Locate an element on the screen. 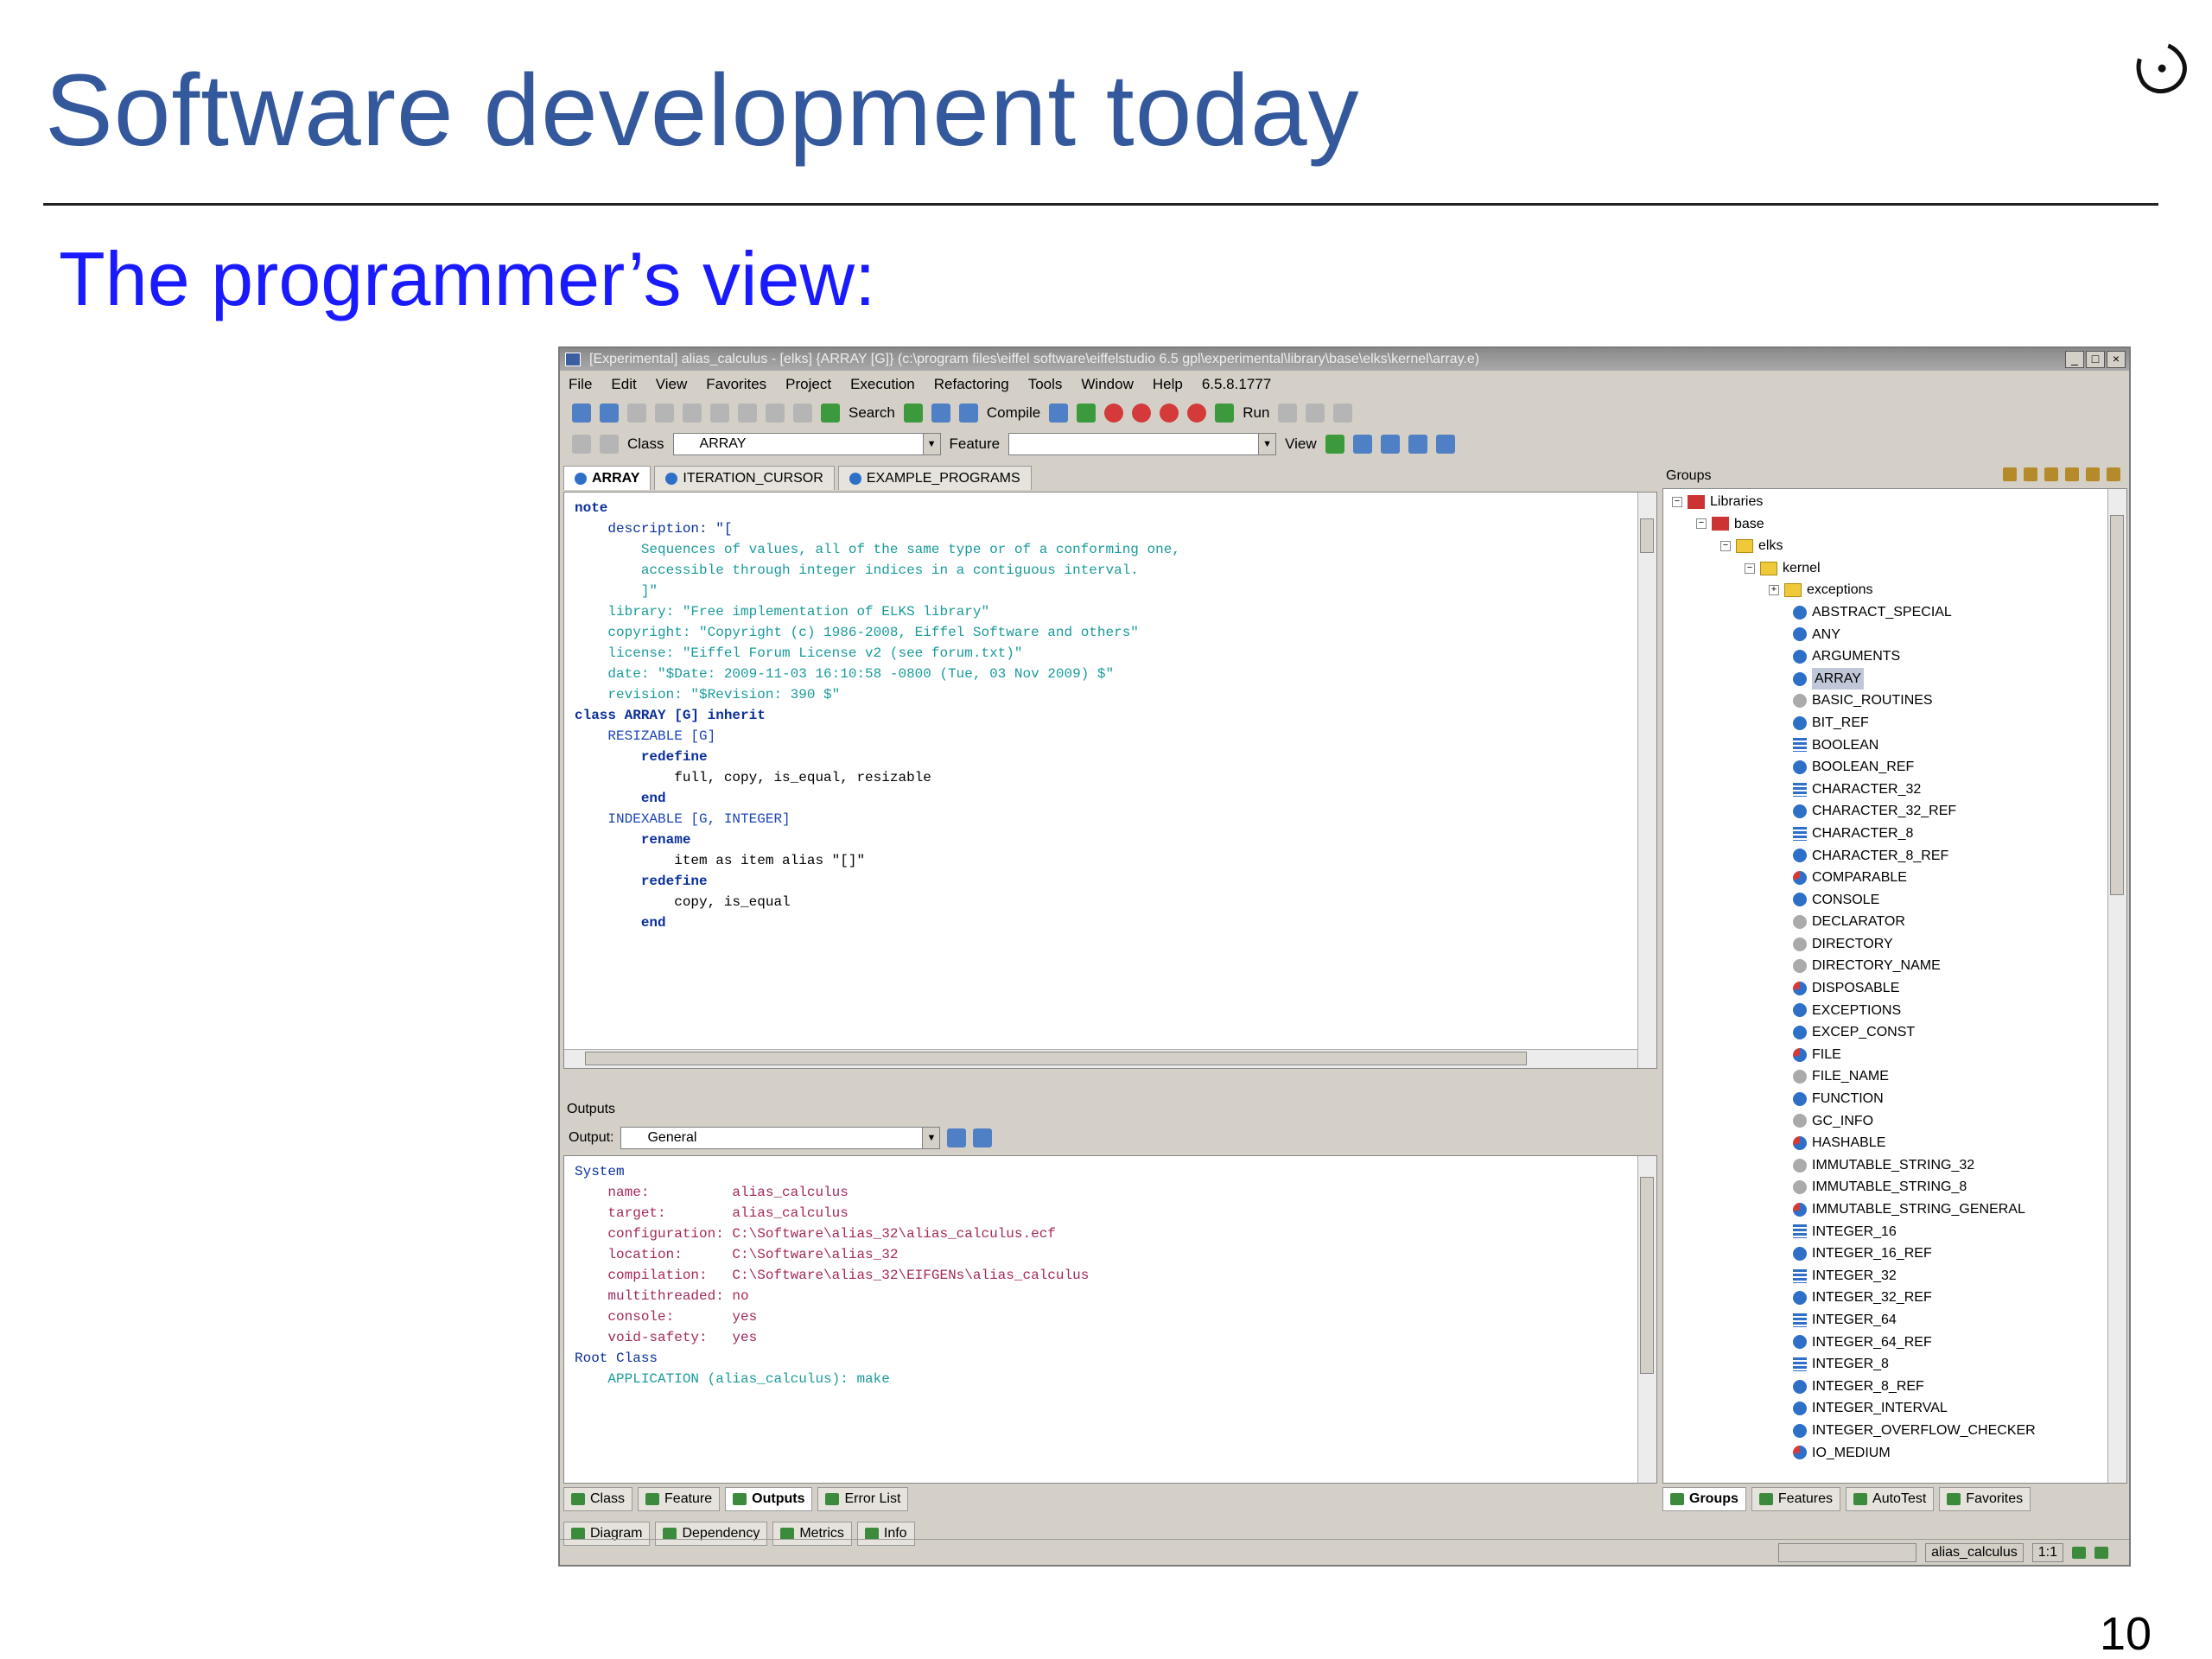 The width and height of the screenshot is (2212, 1659). back-icon is located at coordinates (581, 444).